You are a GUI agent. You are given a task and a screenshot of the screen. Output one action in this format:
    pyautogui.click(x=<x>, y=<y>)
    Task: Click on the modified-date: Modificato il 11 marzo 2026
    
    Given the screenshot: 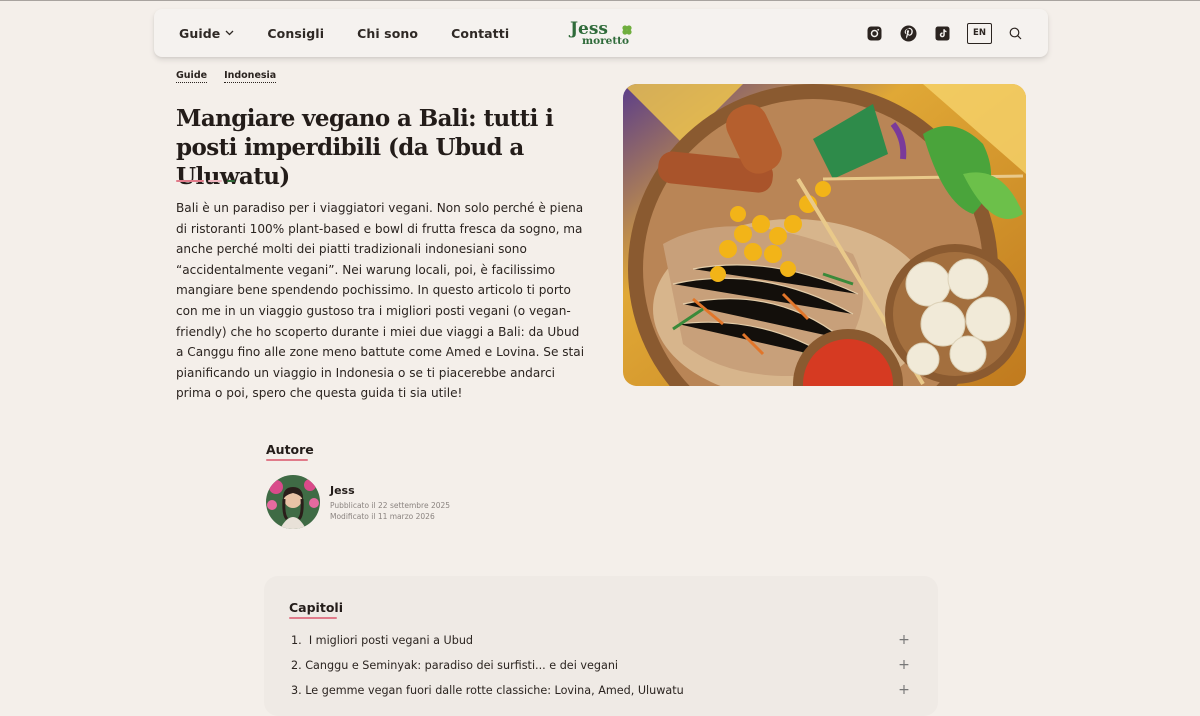 What is the action you would take?
    pyautogui.click(x=382, y=516)
    